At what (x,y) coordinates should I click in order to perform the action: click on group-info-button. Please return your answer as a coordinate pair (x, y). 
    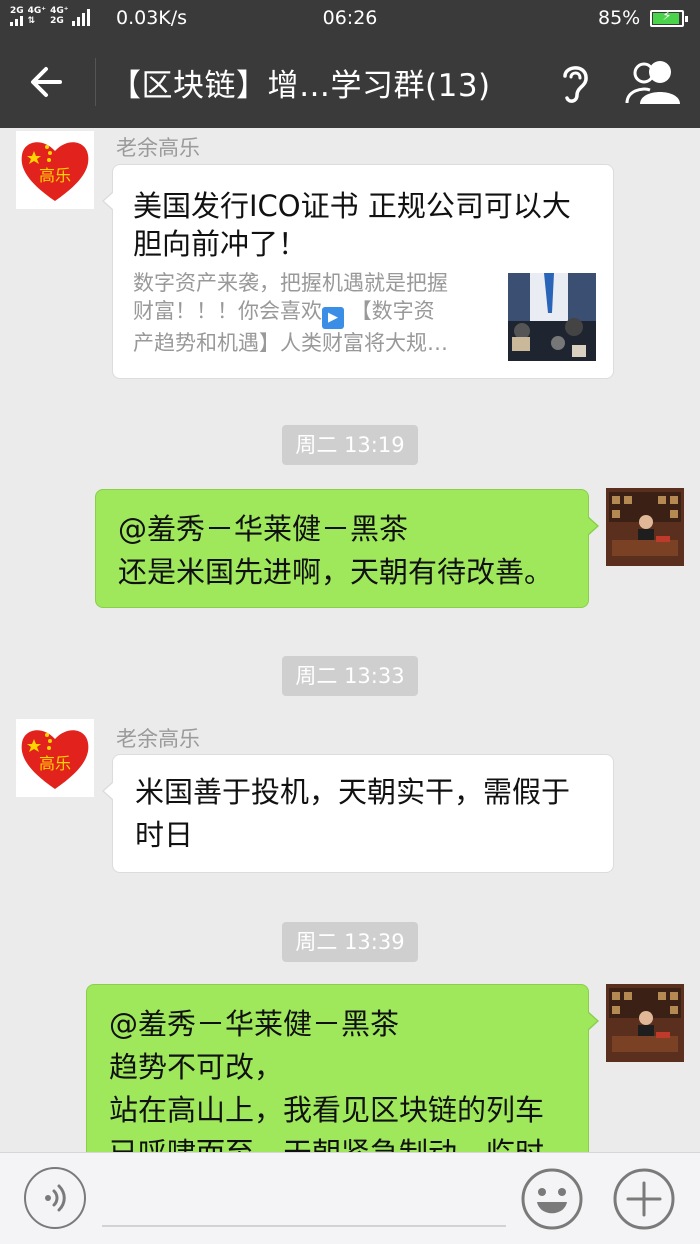
    Looking at the image, I should click on (654, 82).